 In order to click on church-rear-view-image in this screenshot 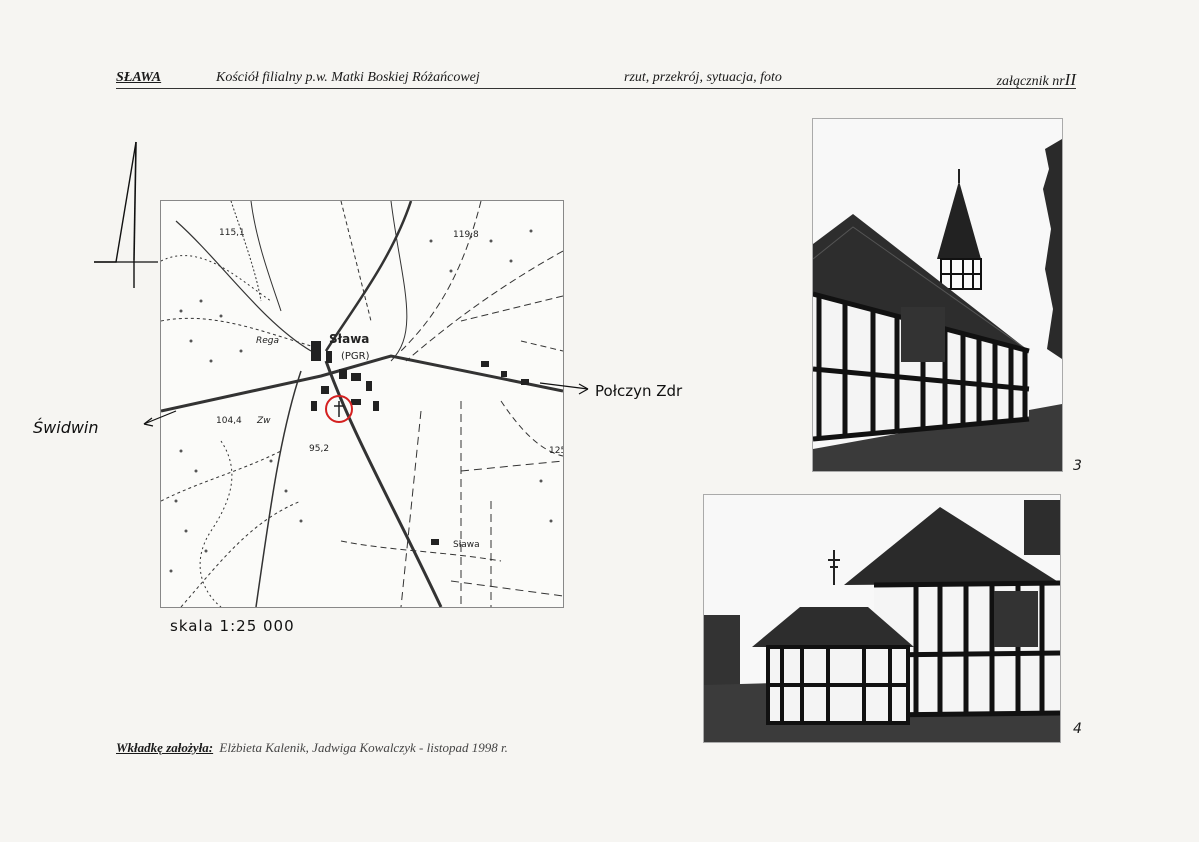, I will do `click(882, 618)`.